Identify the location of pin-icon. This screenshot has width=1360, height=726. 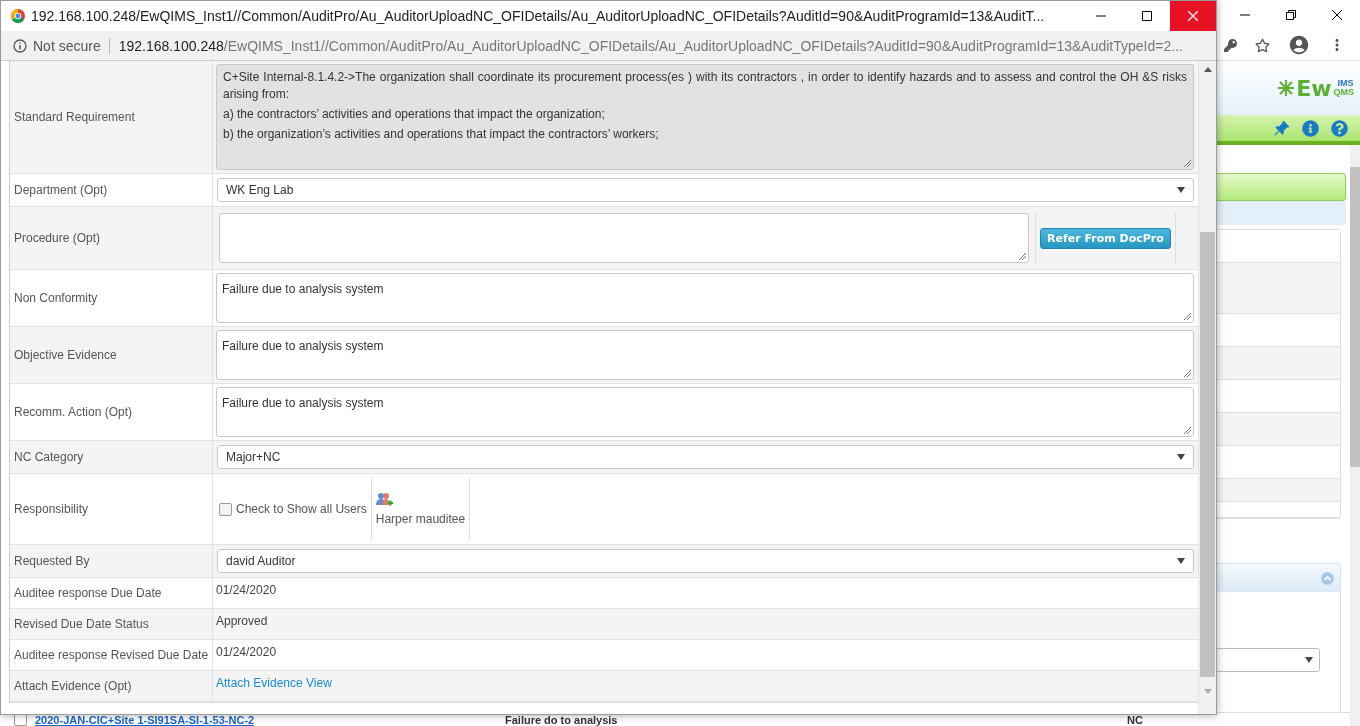
(1281, 128).